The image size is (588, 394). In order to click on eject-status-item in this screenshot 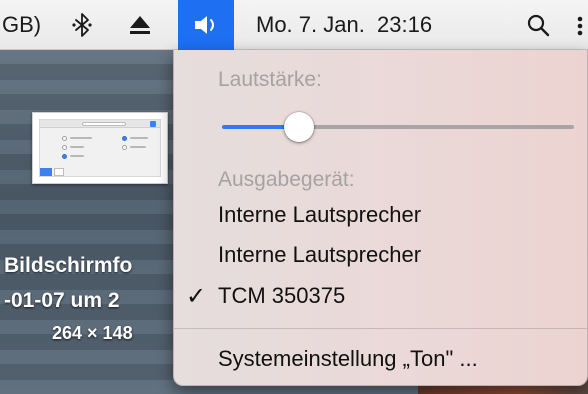, I will do `click(140, 25)`.